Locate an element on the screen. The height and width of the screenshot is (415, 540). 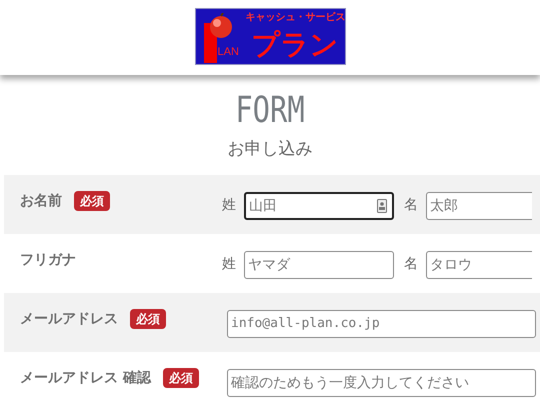
logo-tagline: キャッシュ・サービス is located at coordinates (296, 18).